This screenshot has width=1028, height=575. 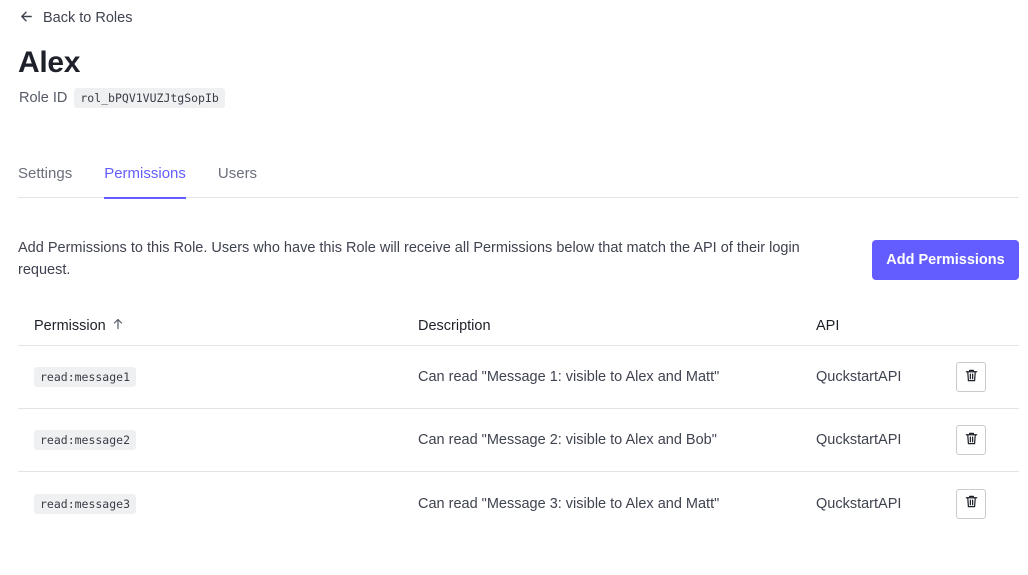 I want to click on tab-bar: Settings Permissions Users, so click(x=518, y=178).